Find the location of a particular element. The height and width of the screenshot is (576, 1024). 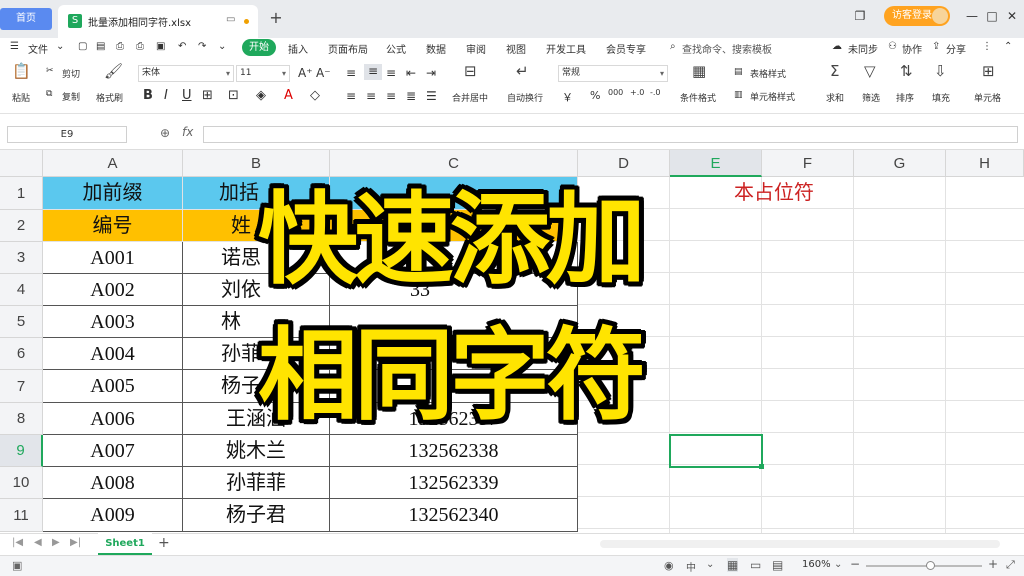

cell-a11: A009 is located at coordinates (113, 515).